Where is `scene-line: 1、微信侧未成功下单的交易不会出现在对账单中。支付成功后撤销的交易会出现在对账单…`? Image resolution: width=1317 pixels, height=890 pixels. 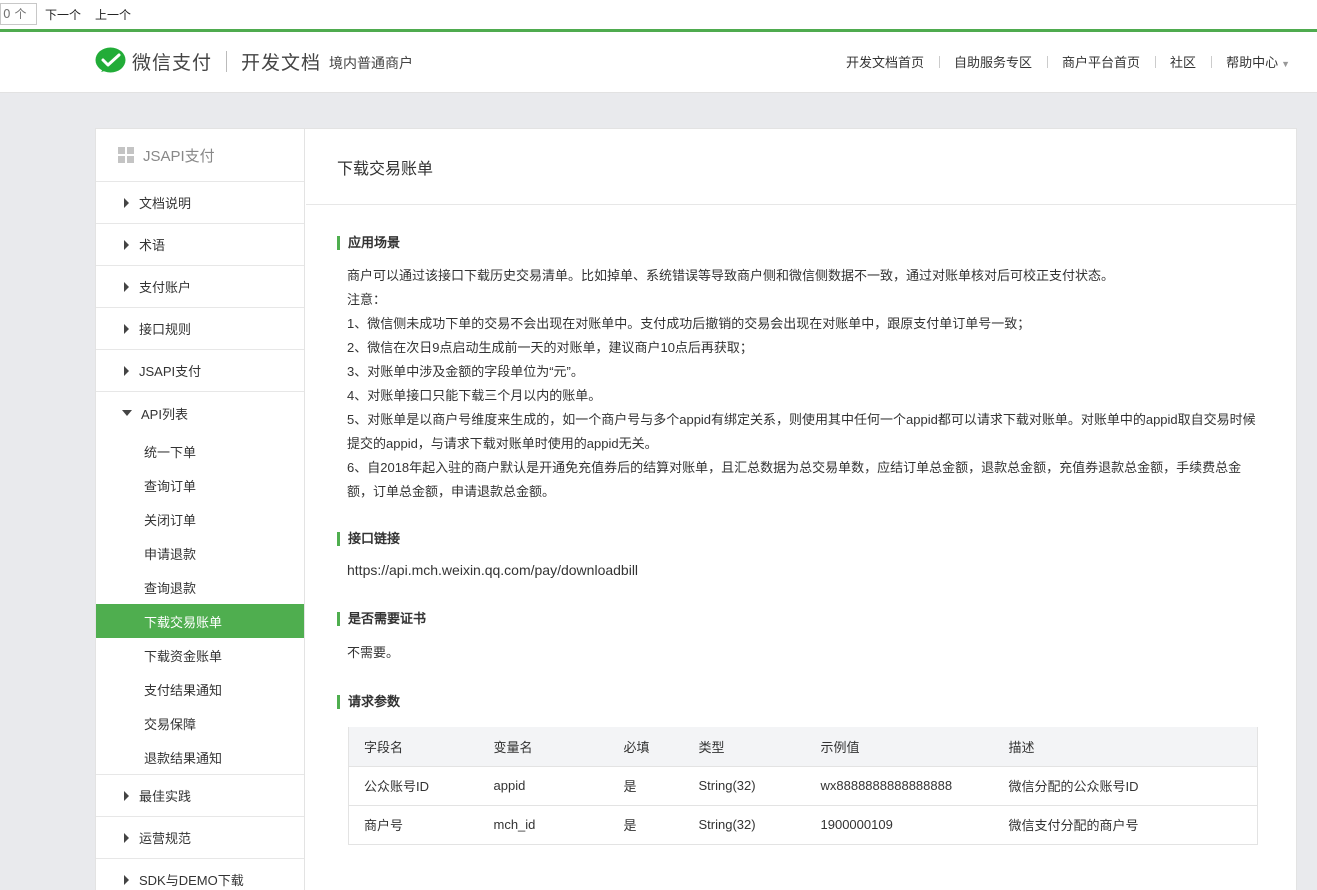
scene-line: 1、微信侧未成功下单的交易不会出现在对账单中。支付成功后撤销的交易会出现在对账单… is located at coordinates (689, 323).